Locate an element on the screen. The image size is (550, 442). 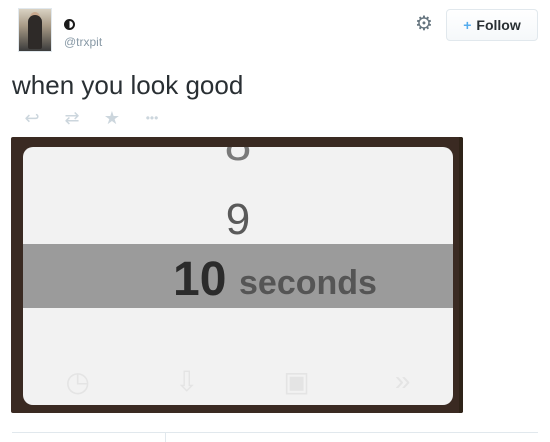
tweet-actions: ↩ ⇄ ★ ••• is located at coordinates (92, 118).